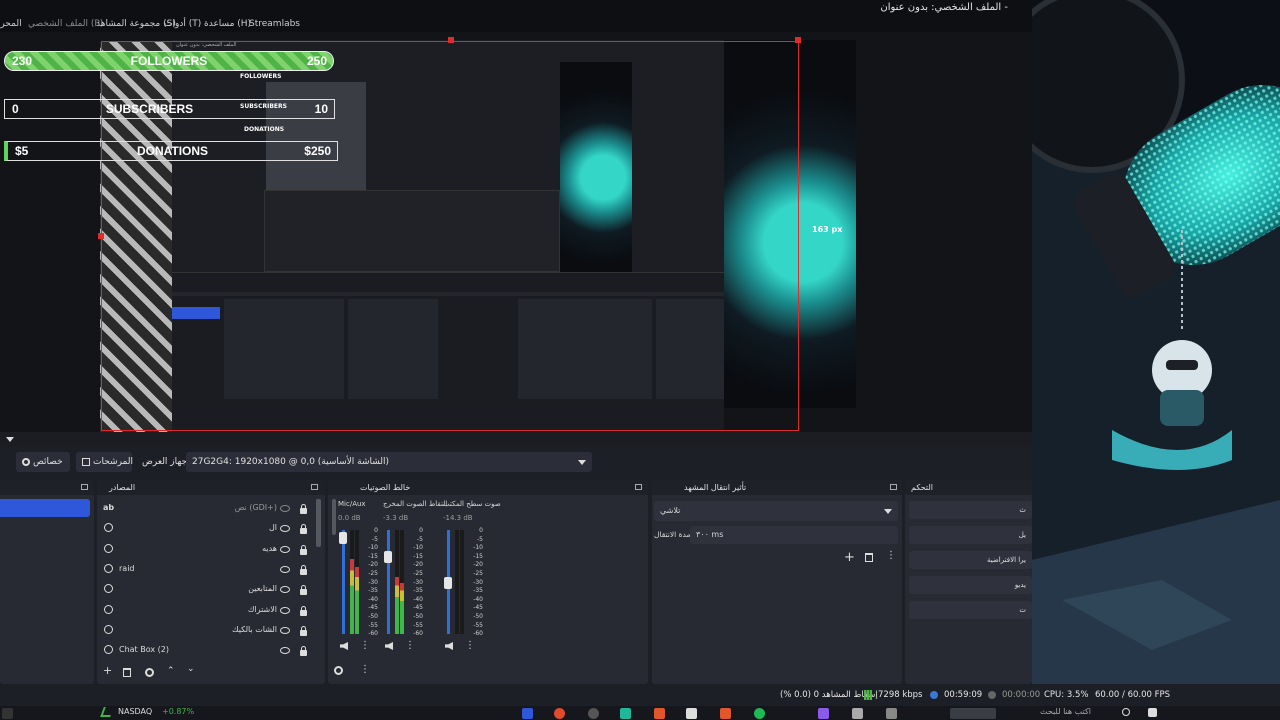 Image resolution: width=1280 pixels, height=720 pixels. What do you see at coordinates (10, 439) in the screenshot?
I see `chevron-down-icon` at bounding box center [10, 439].